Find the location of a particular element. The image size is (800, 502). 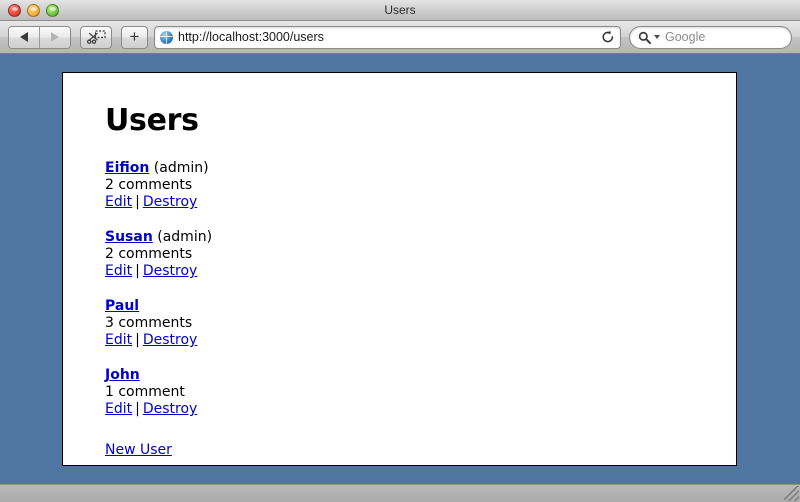

user-comment-count: 3 comments is located at coordinates (149, 323).